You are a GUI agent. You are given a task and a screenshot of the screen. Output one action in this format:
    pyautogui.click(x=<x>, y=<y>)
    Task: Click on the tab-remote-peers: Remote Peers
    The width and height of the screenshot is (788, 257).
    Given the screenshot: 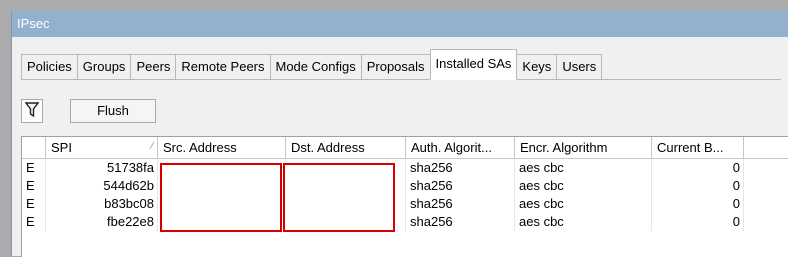 What is the action you would take?
    pyautogui.click(x=223, y=67)
    